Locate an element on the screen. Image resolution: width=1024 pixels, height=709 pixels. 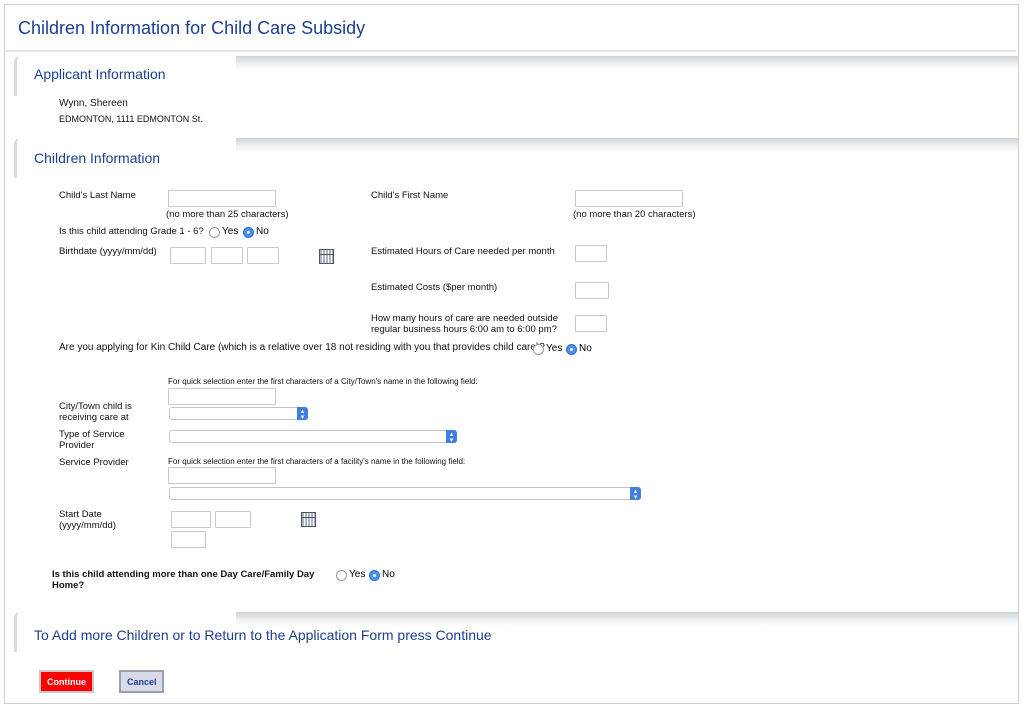
start-date-year-input is located at coordinates (191, 519).